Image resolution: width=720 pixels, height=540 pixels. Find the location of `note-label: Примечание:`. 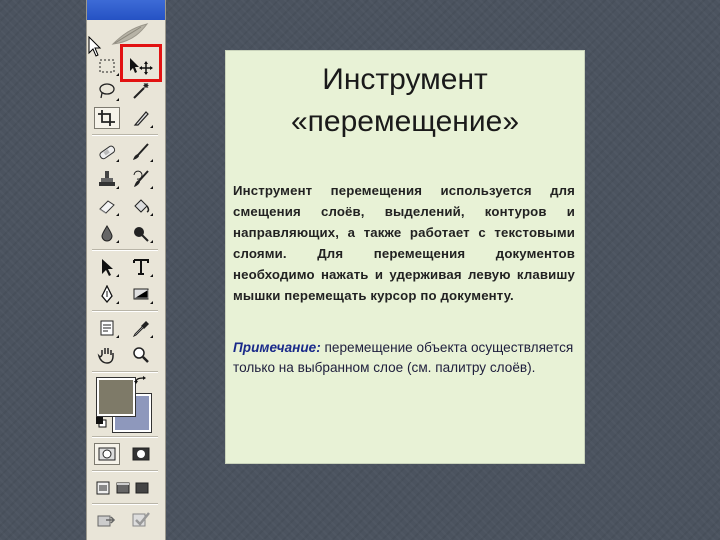

note-label: Примечание: is located at coordinates (277, 347).